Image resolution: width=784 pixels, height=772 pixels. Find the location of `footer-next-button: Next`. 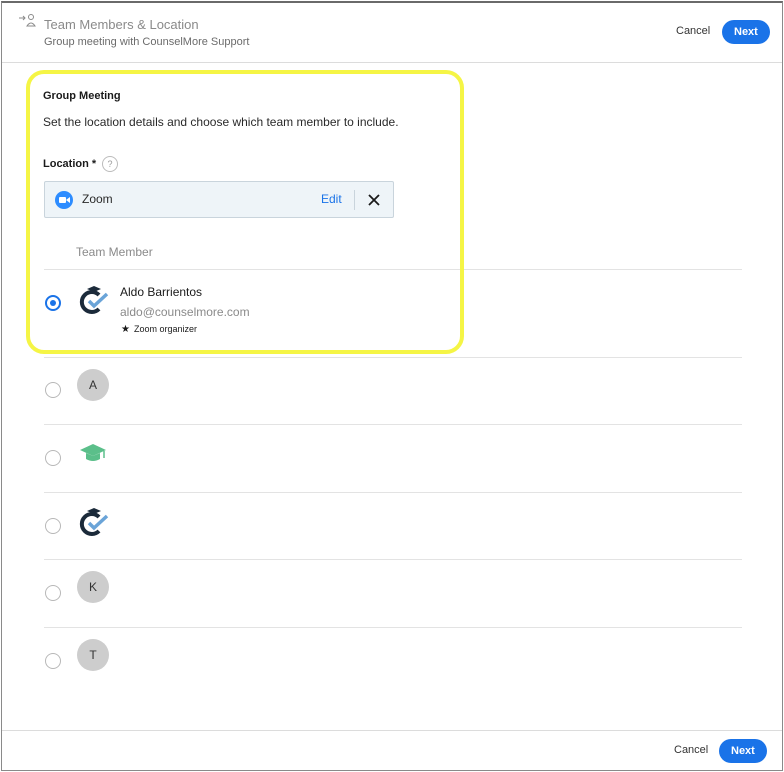

footer-next-button: Next is located at coordinates (743, 751).